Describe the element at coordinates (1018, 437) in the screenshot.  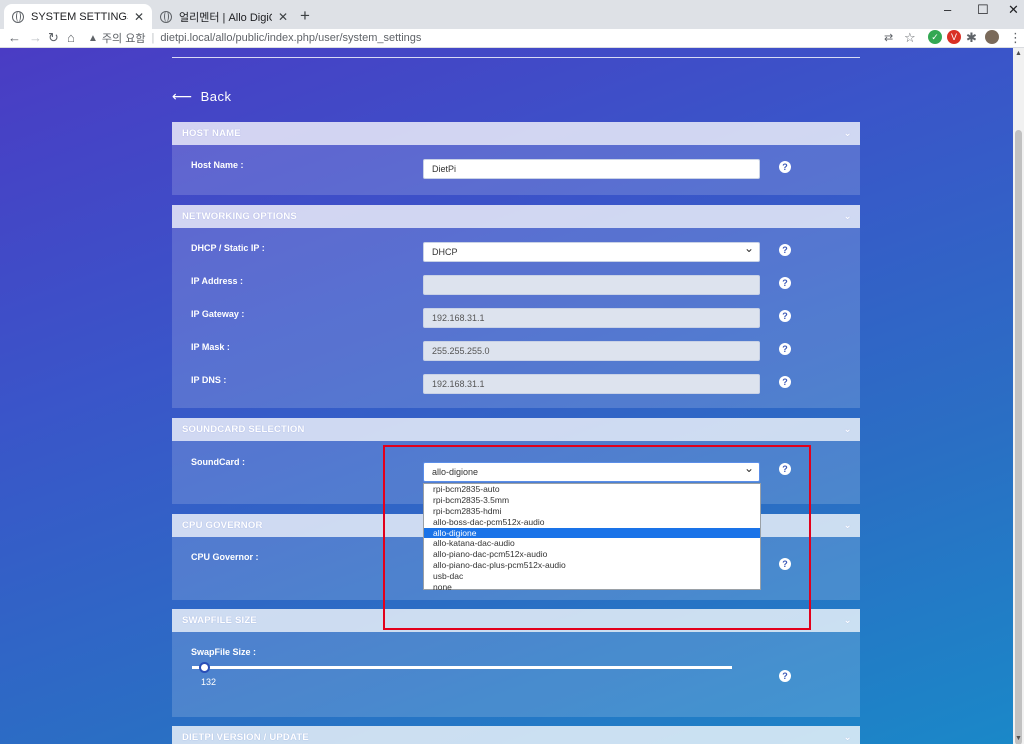
I see `scrollbar-thumb` at that location.